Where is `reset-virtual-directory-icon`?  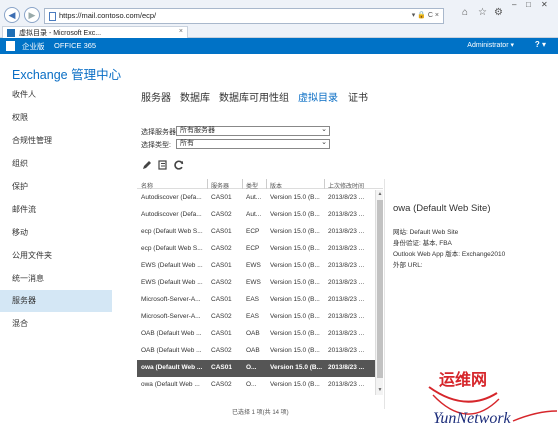 reset-virtual-directory-icon is located at coordinates (163, 165).